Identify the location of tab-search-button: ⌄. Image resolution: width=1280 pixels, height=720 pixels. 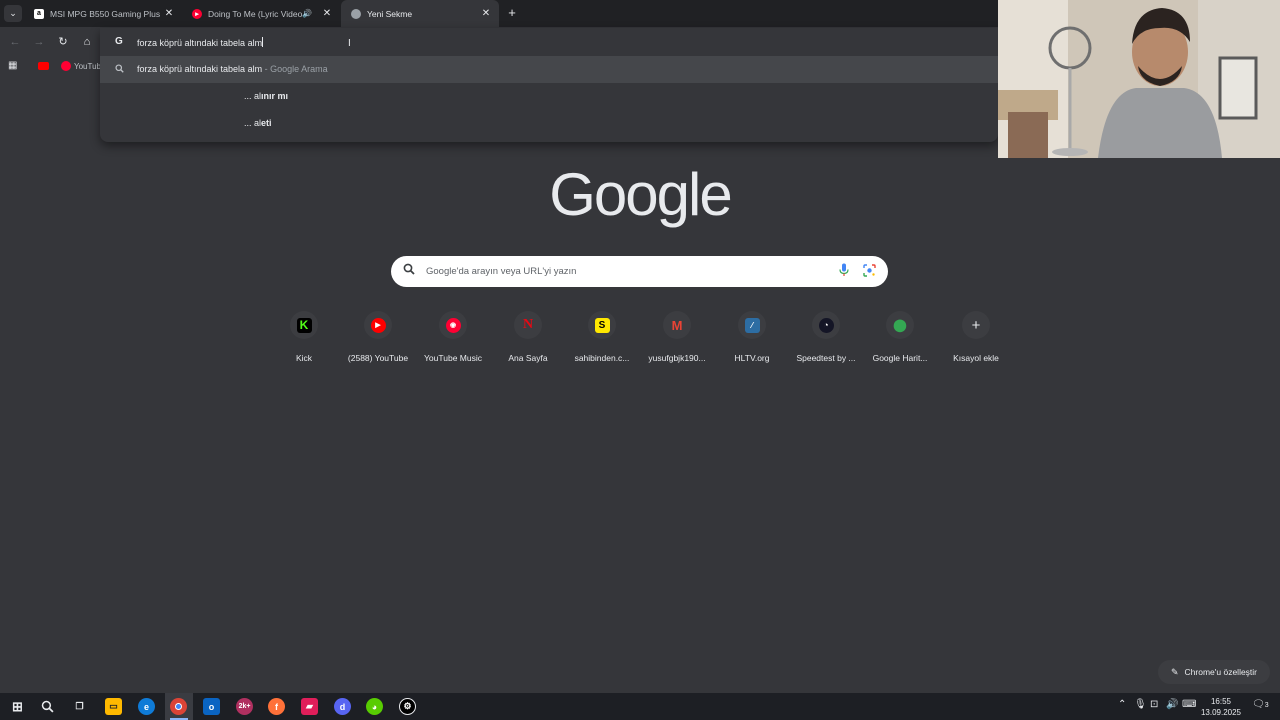
(13, 13).